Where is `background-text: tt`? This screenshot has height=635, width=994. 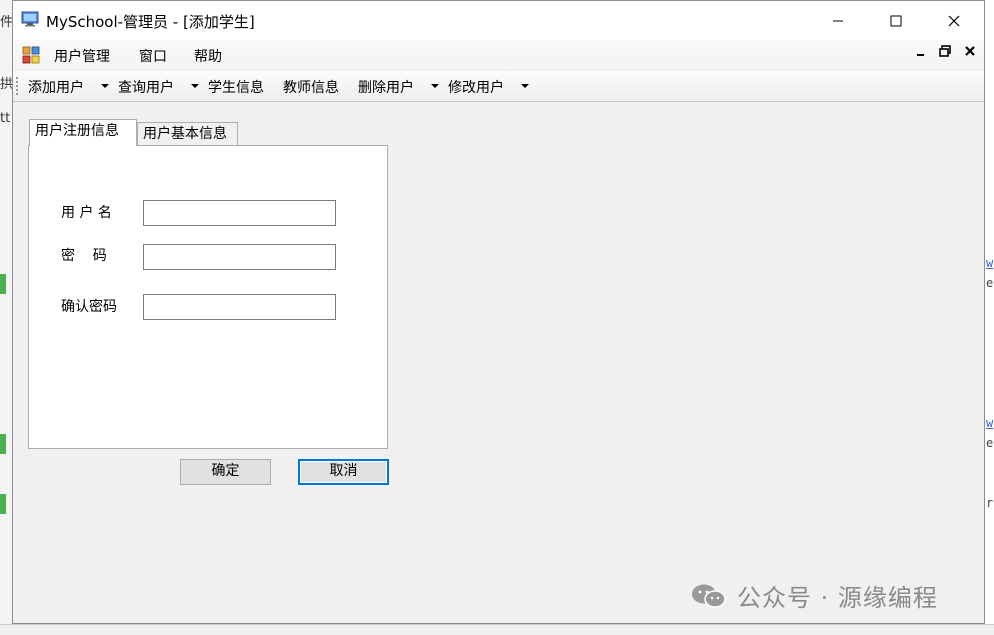 background-text: tt is located at coordinates (5, 118).